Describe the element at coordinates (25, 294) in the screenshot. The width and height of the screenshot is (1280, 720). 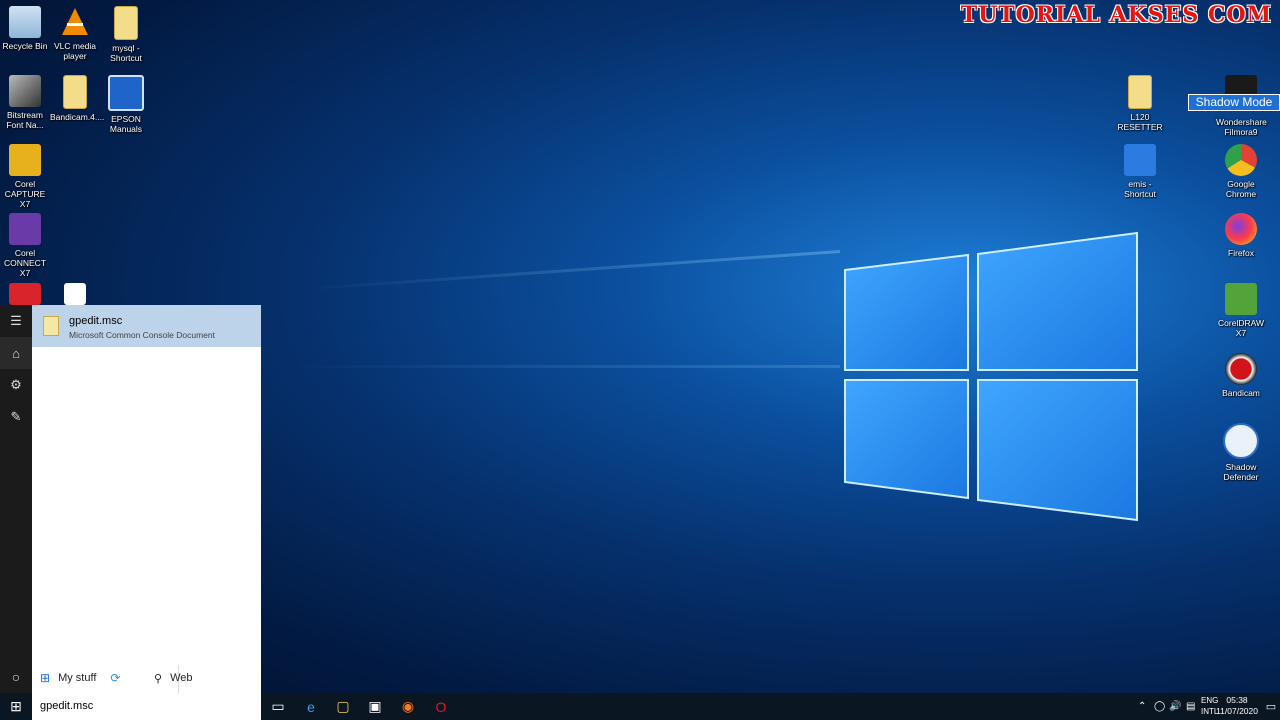
I see `app-icon` at that location.